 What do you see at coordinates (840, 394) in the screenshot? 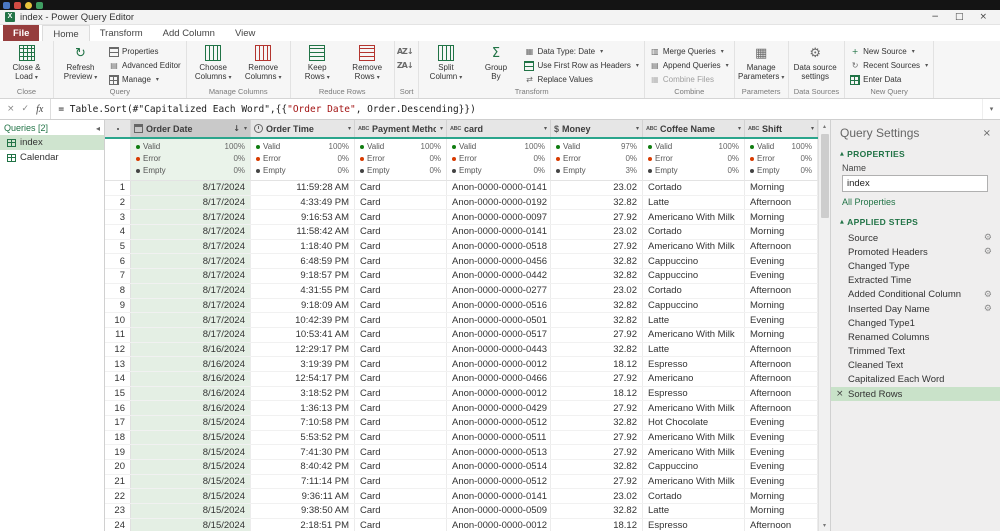
I see `delete-step-icon: ×` at bounding box center [840, 394].